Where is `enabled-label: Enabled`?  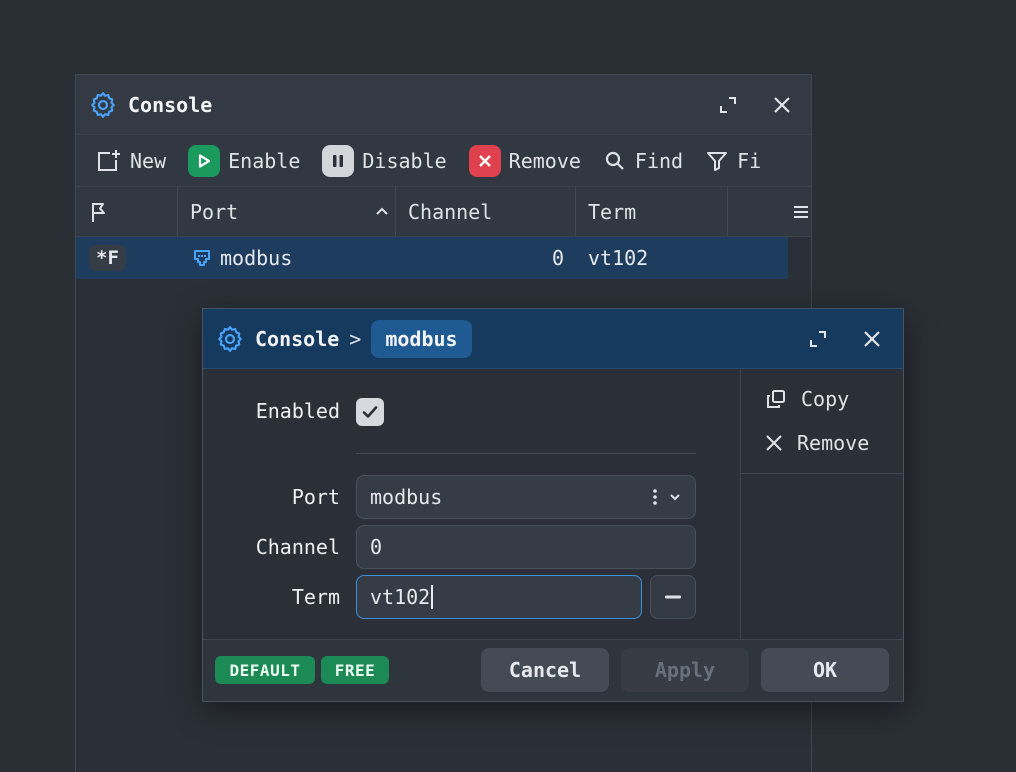 enabled-label: Enabled is located at coordinates (297, 411).